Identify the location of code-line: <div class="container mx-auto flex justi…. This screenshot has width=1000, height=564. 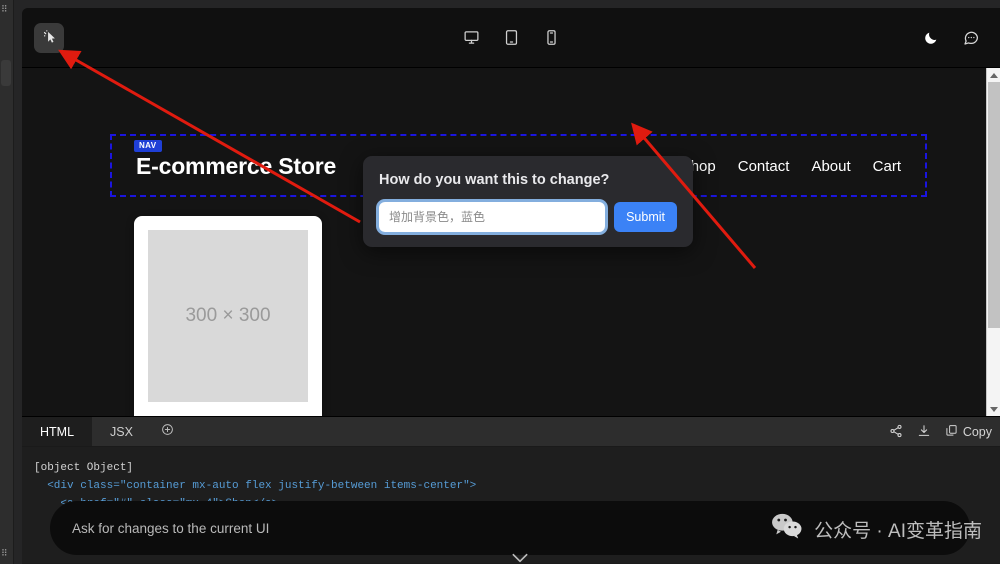
(517, 486).